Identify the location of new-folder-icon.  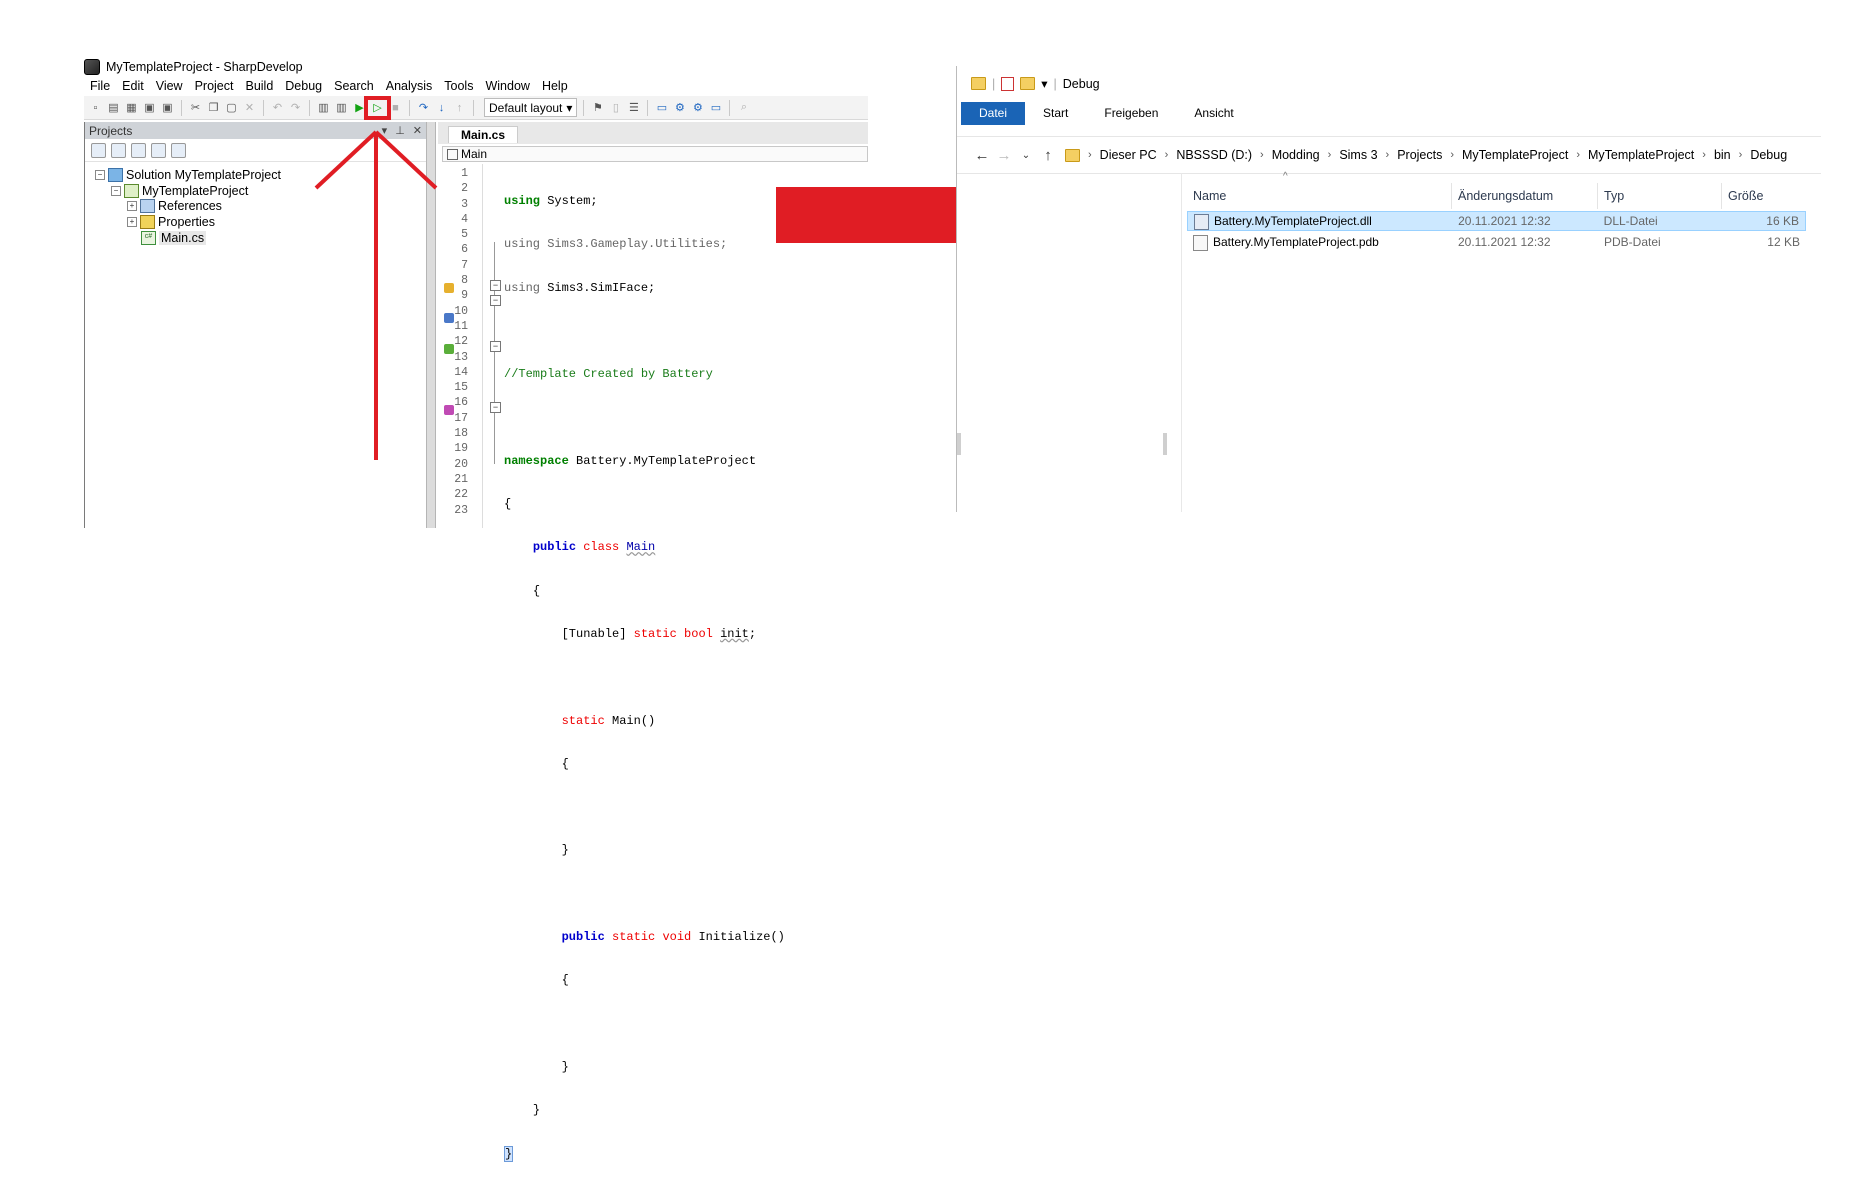
(1028, 83).